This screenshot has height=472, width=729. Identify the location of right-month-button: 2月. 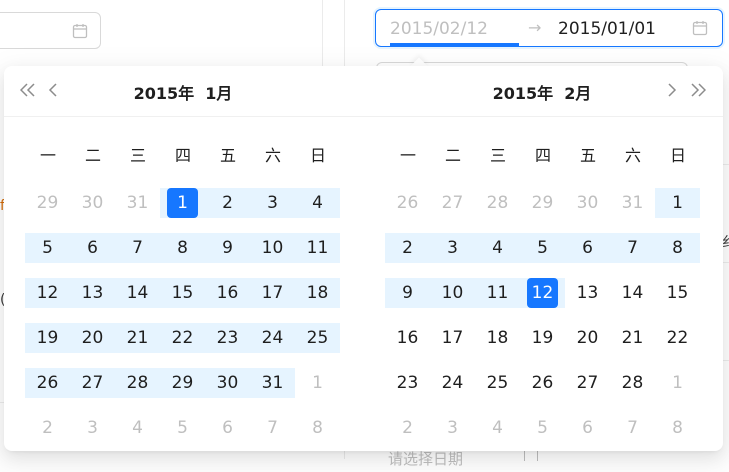
(577, 93).